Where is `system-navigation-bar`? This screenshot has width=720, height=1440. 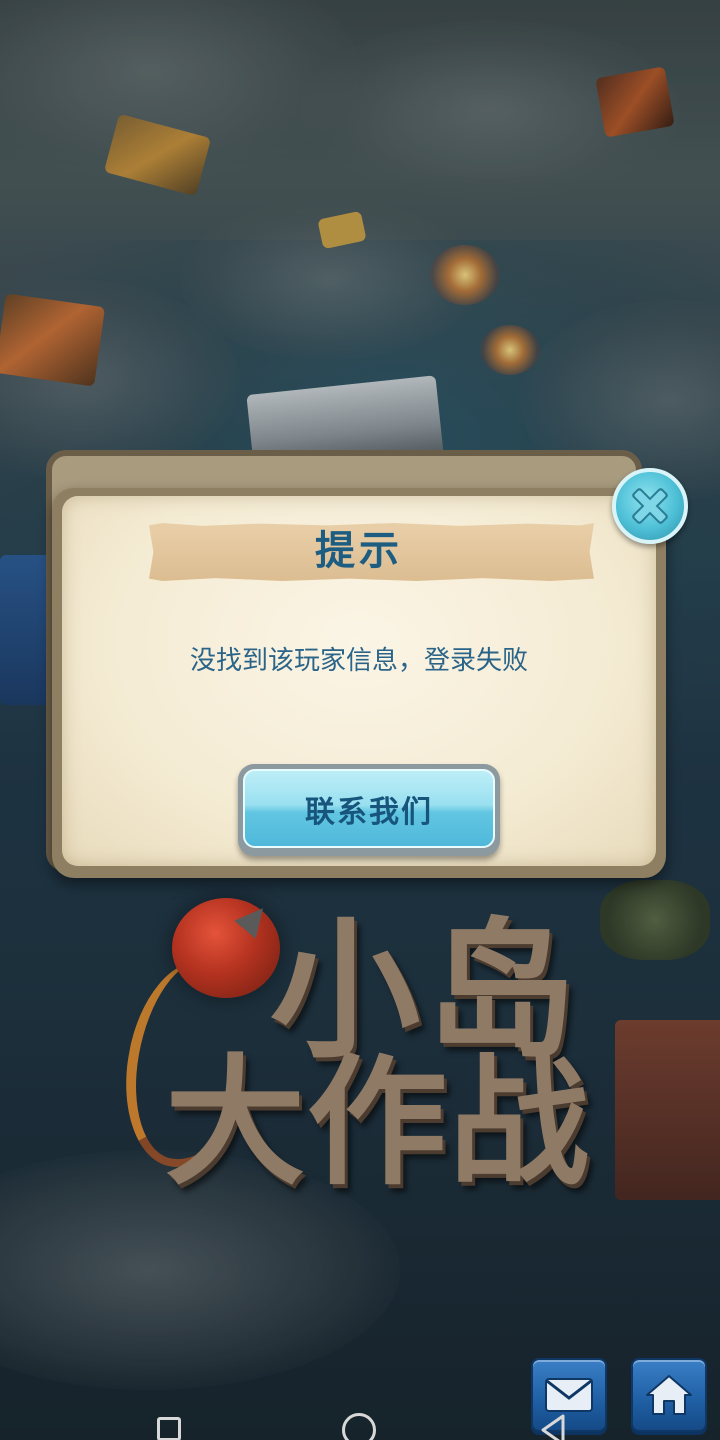 system-navigation-bar is located at coordinates (360, 1422).